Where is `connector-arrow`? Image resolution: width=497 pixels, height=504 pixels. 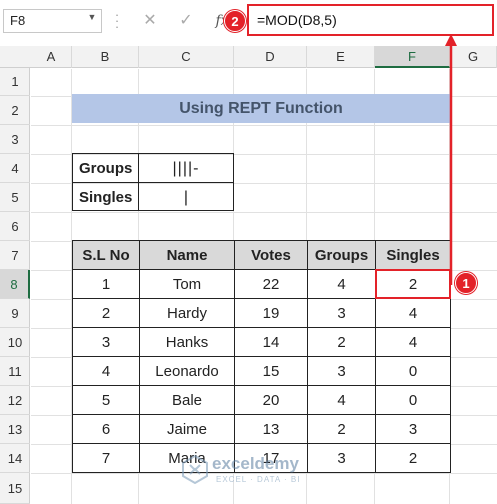
connector-arrow is located at coordinates (451, 159).